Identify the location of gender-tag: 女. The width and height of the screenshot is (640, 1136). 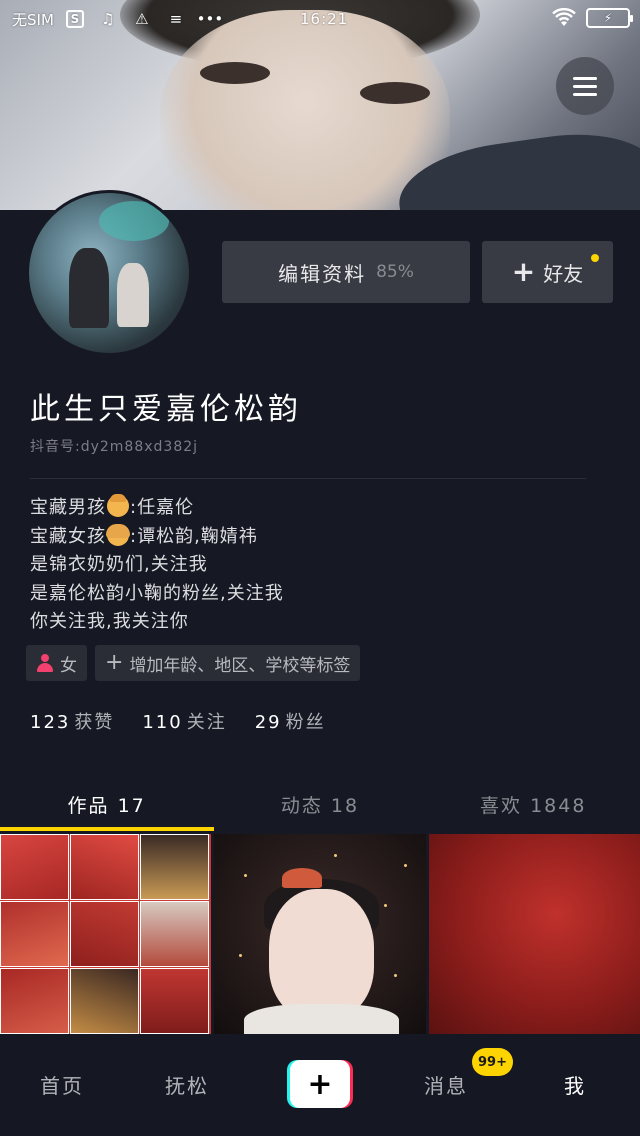
(56, 663).